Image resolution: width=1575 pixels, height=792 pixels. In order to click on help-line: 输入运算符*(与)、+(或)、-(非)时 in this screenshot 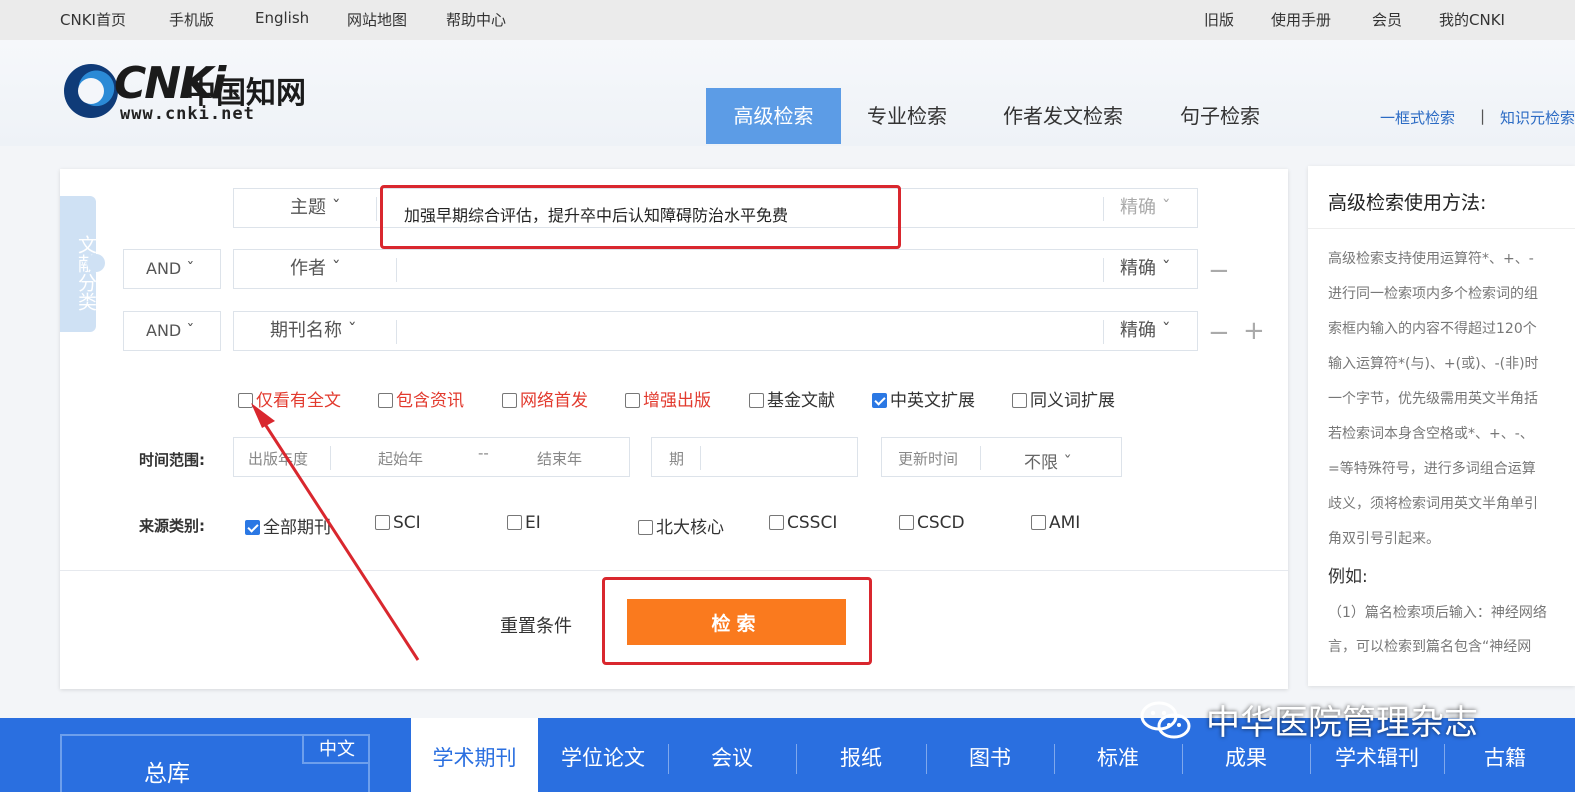, I will do `click(1433, 364)`.